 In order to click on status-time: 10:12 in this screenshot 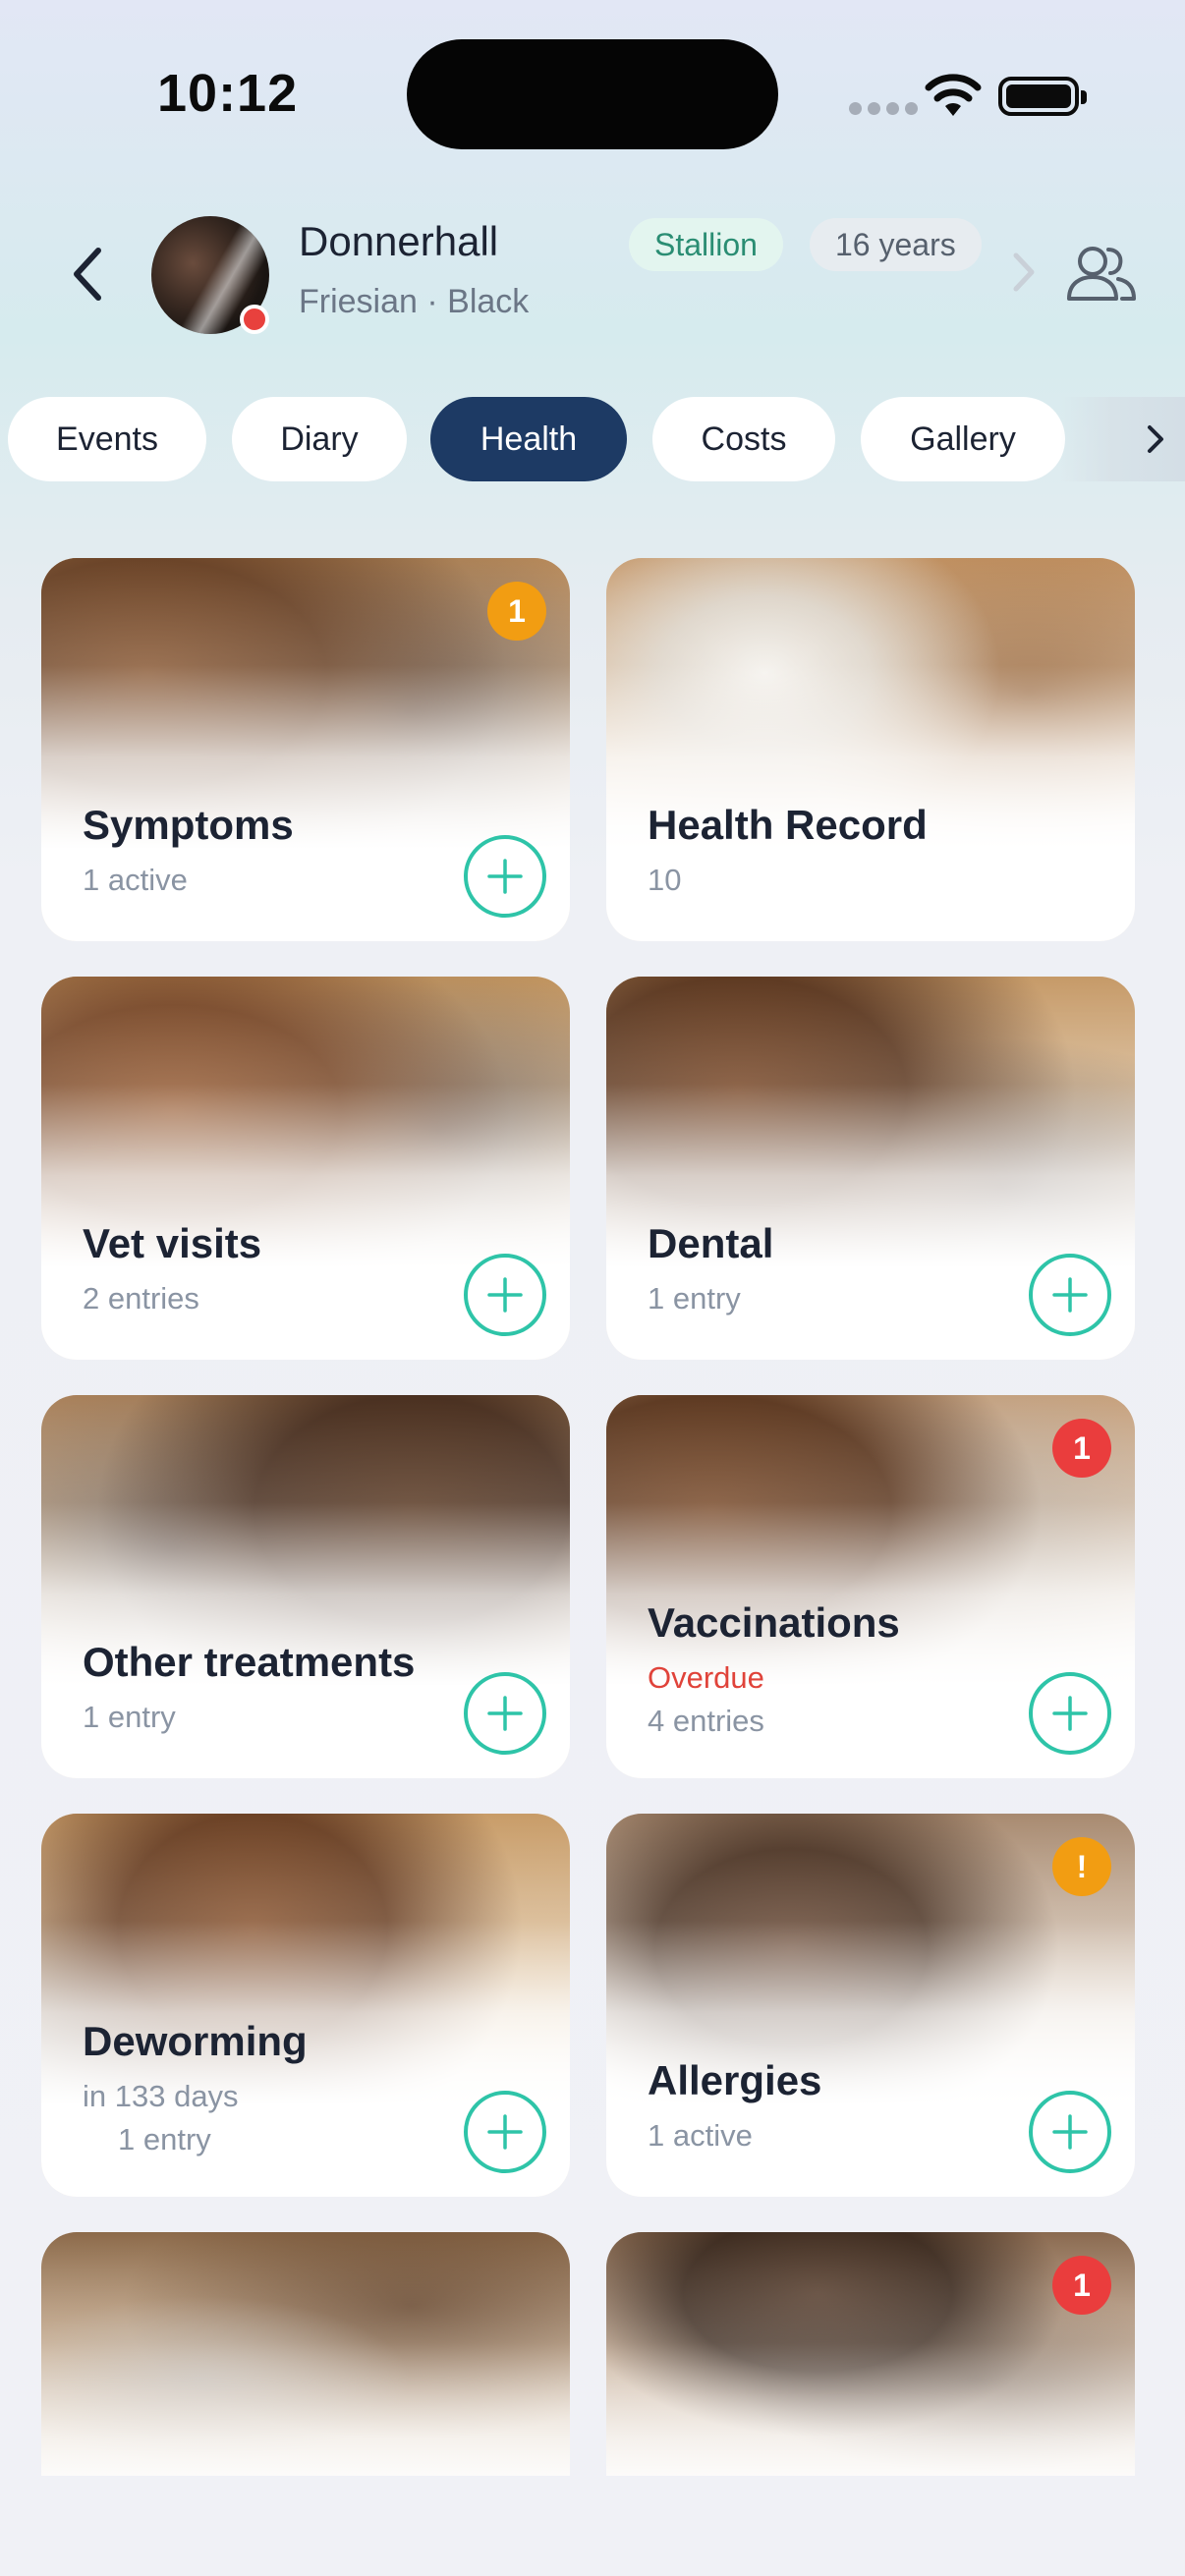, I will do `click(228, 93)`.